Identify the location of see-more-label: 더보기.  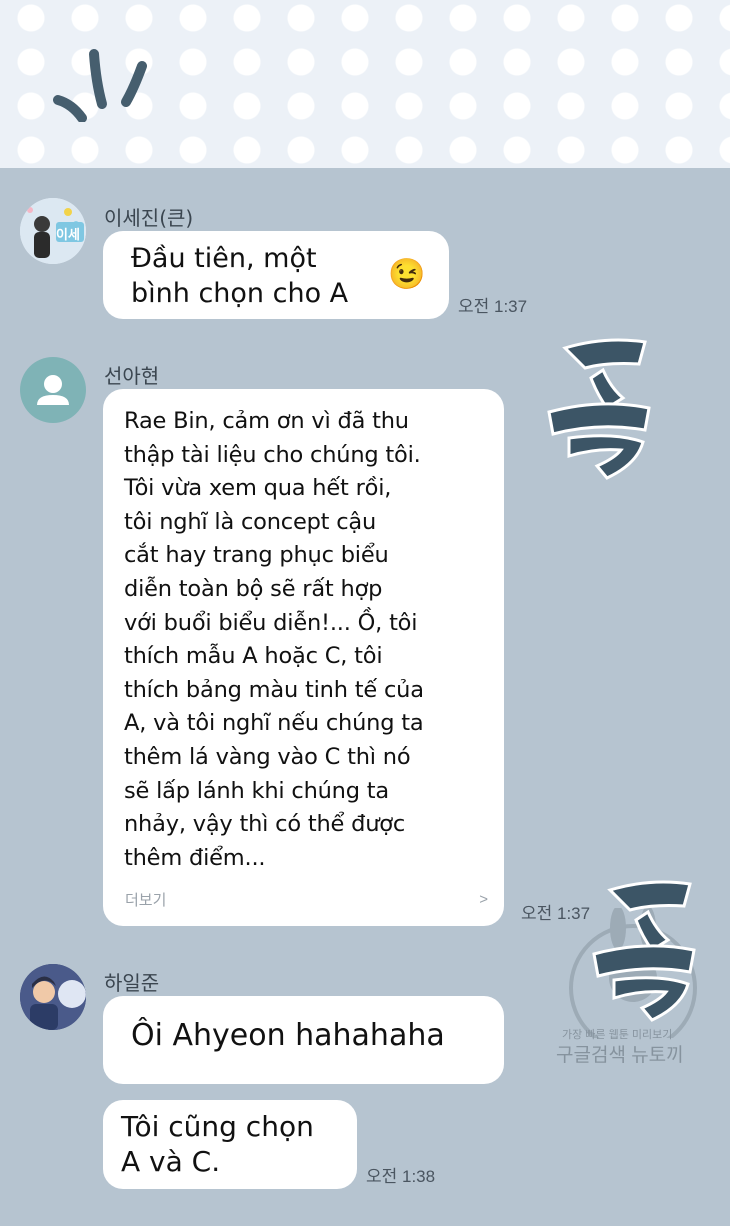
(146, 900).